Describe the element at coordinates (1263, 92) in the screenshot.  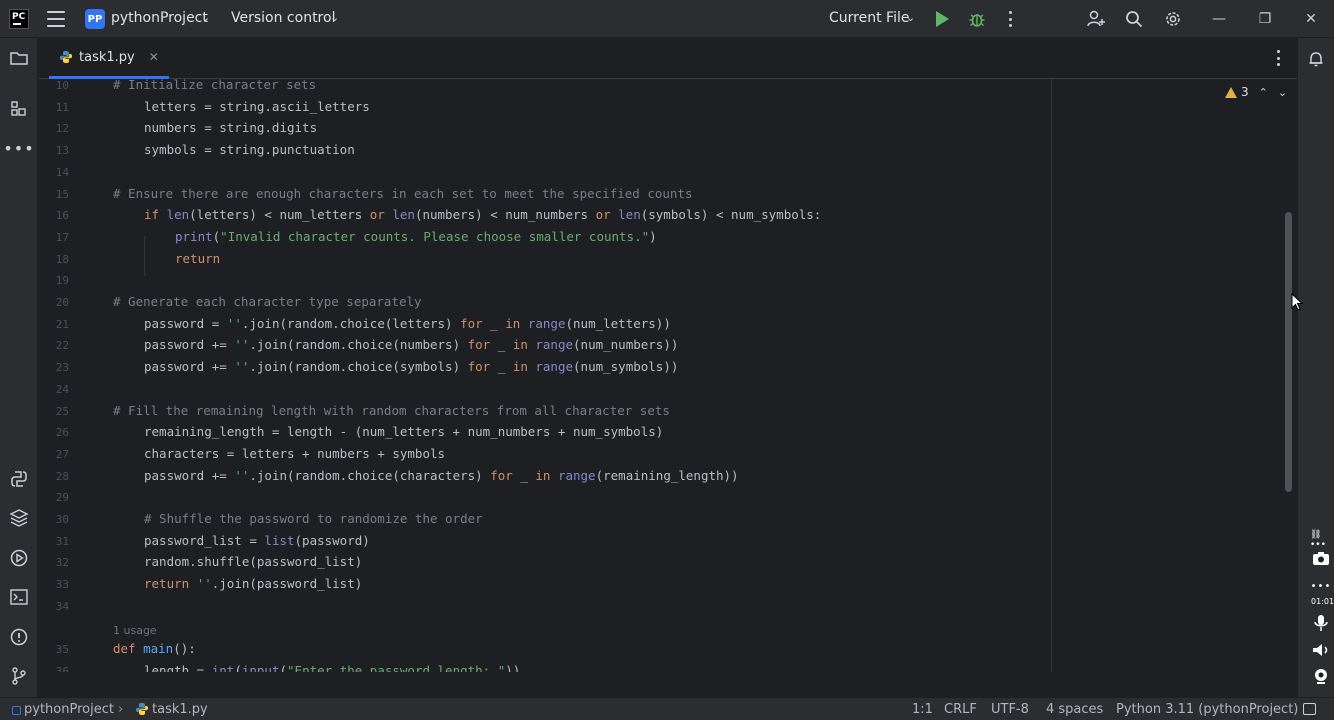
I see `chevron-up-icon: ⌃` at that location.